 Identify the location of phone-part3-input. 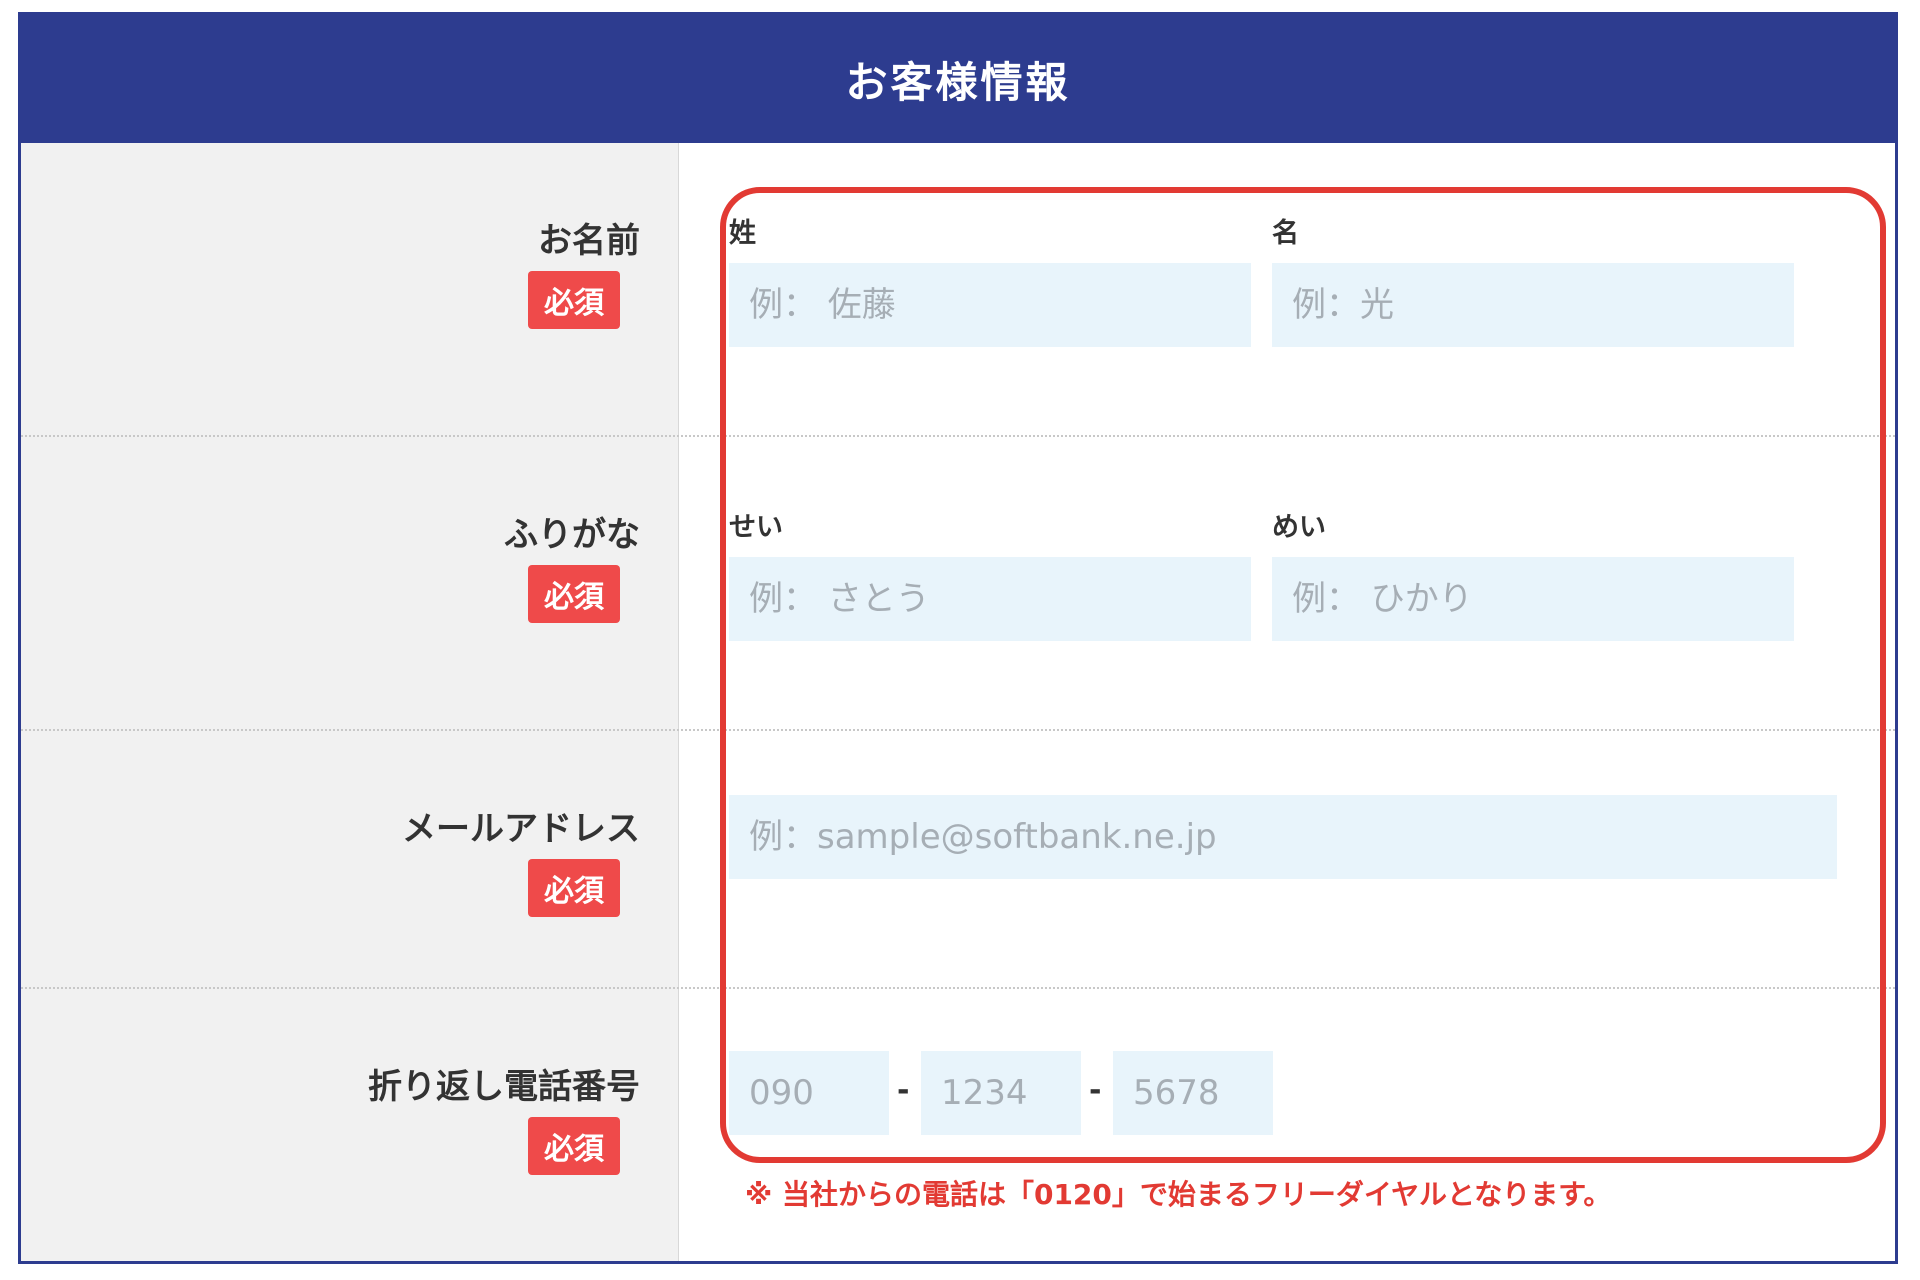
(1193, 1093).